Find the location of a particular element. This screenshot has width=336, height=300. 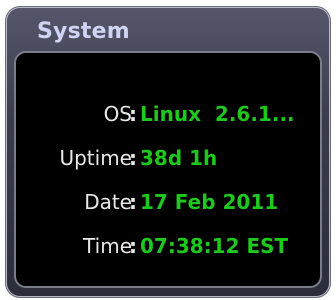

date-label: Date is located at coordinates (108, 202).